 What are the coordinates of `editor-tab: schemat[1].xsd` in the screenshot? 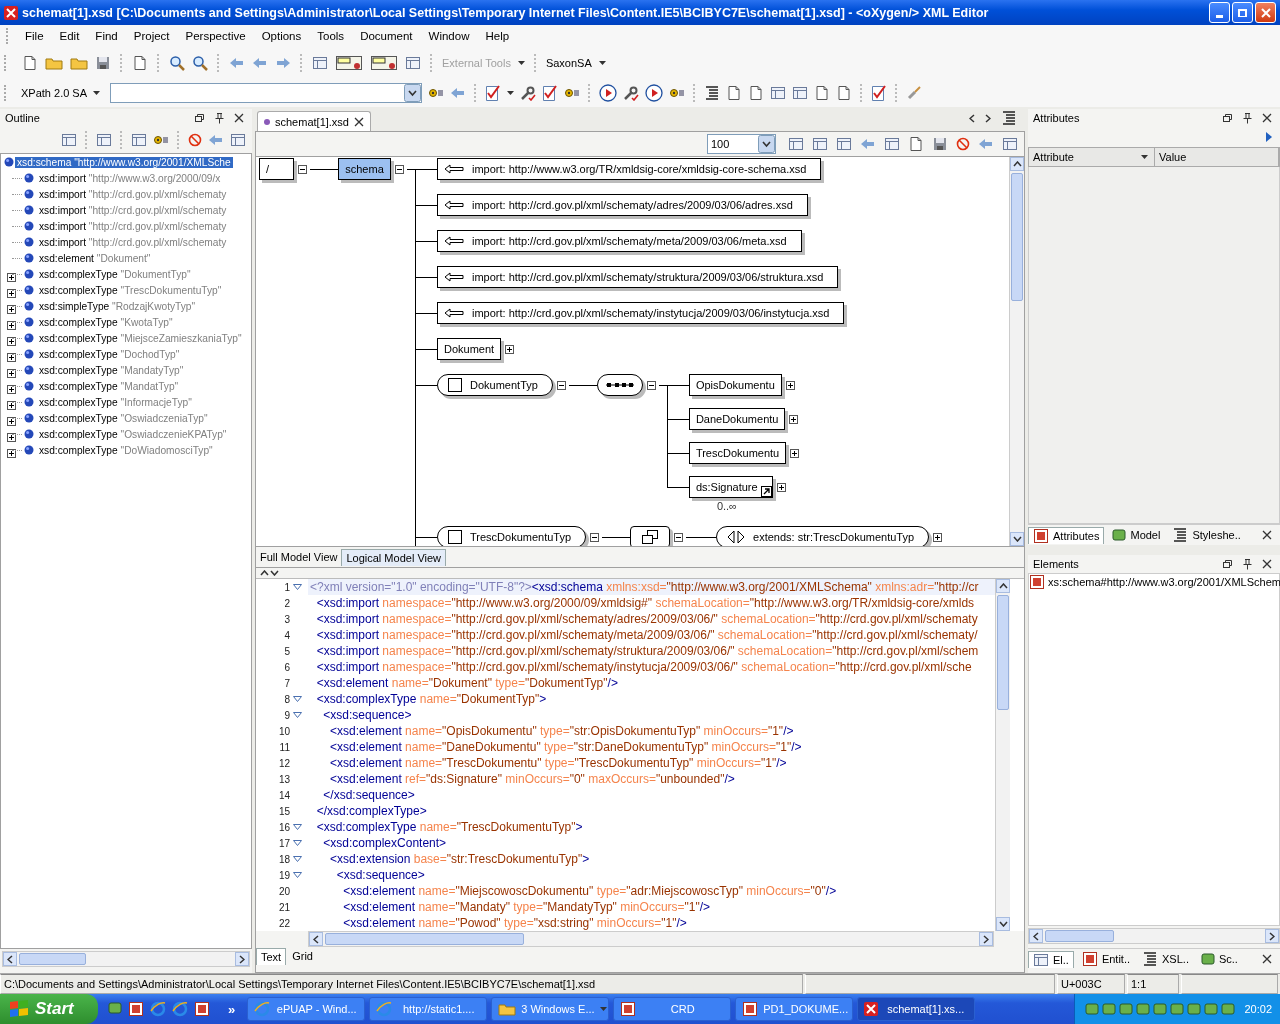 It's located at (314, 121).